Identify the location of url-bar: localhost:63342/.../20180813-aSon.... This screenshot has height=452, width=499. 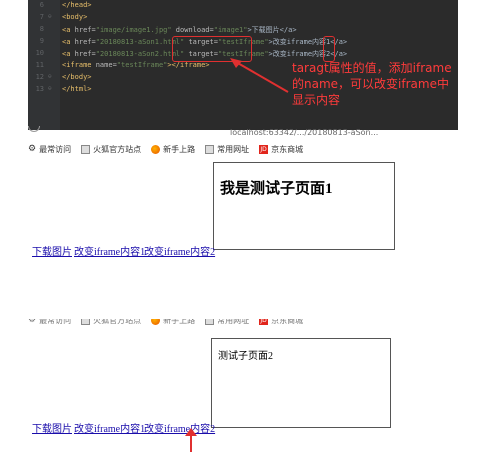
(304, 132).